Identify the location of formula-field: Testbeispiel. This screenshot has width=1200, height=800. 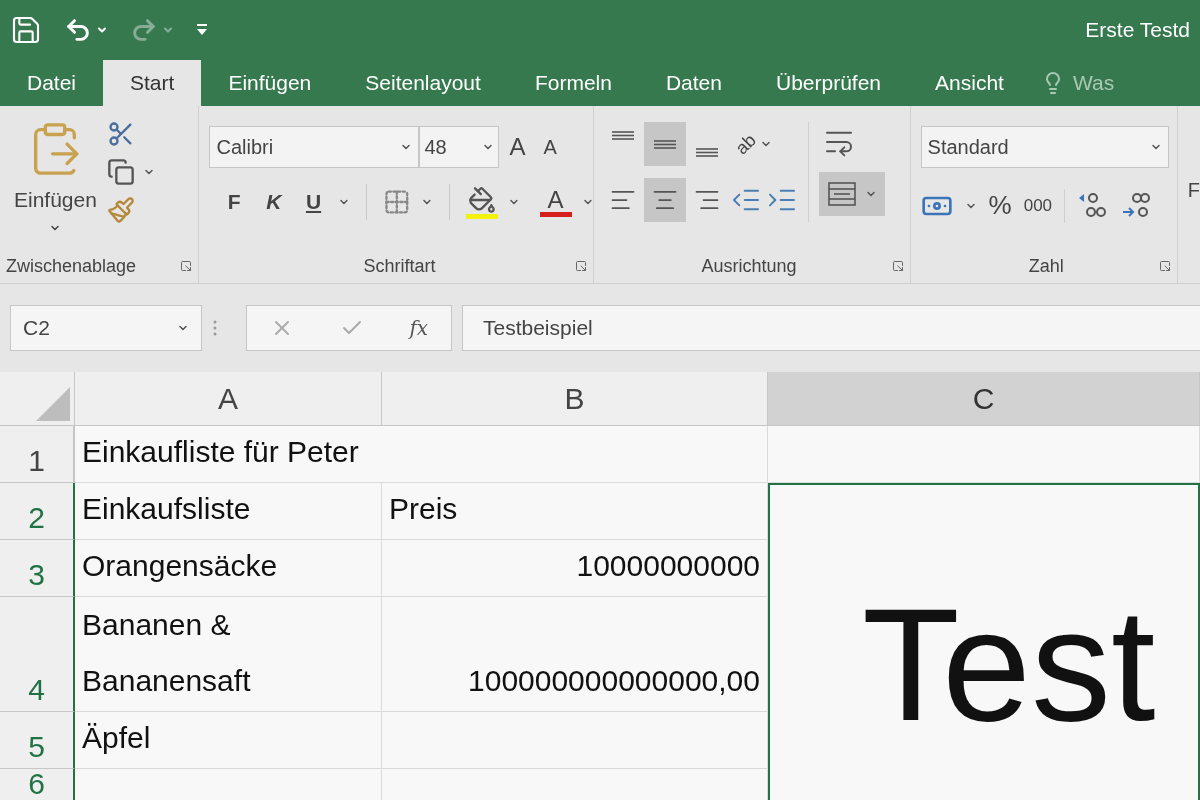
(831, 328).